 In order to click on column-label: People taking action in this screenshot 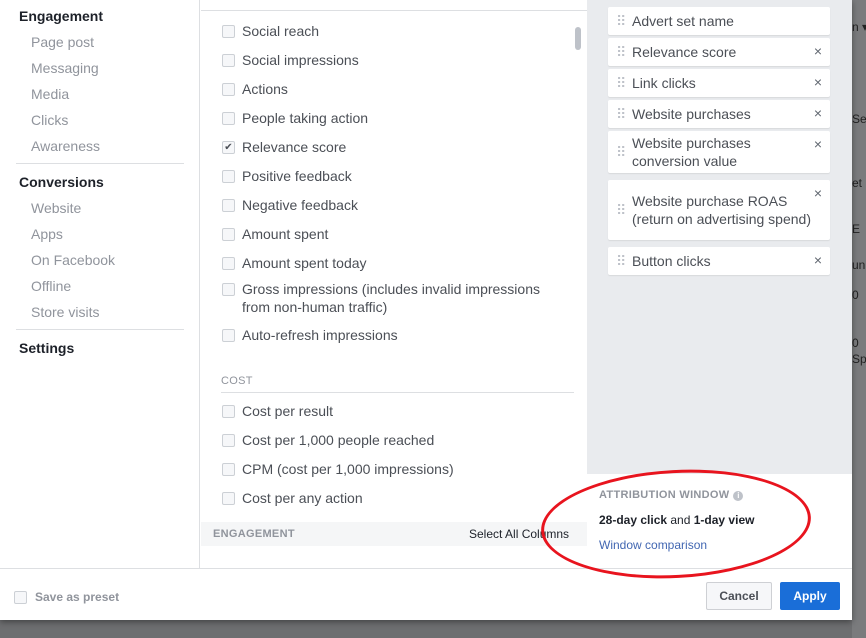, I will do `click(305, 118)`.